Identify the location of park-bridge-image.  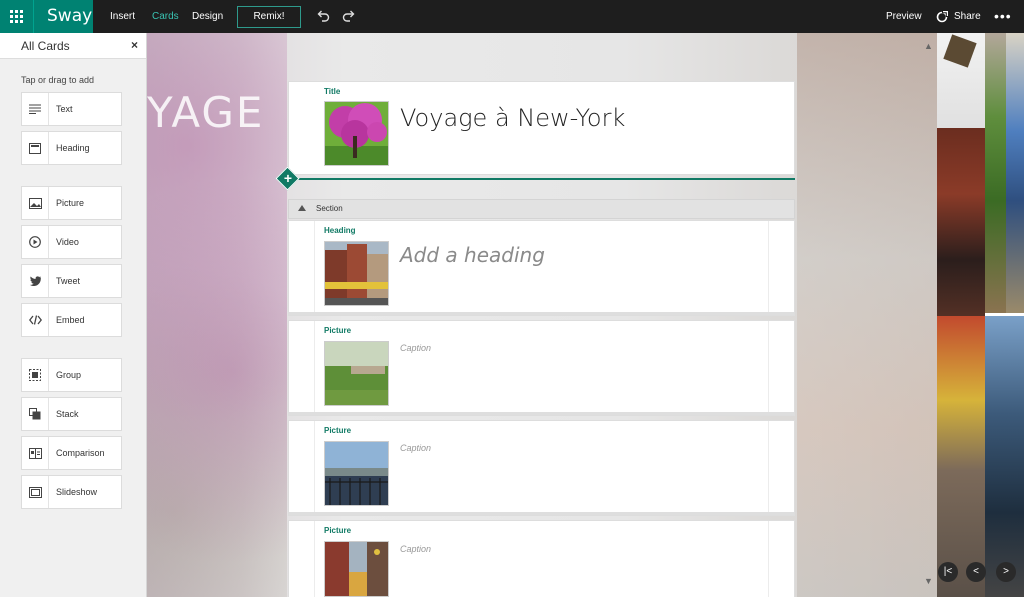
(356, 373).